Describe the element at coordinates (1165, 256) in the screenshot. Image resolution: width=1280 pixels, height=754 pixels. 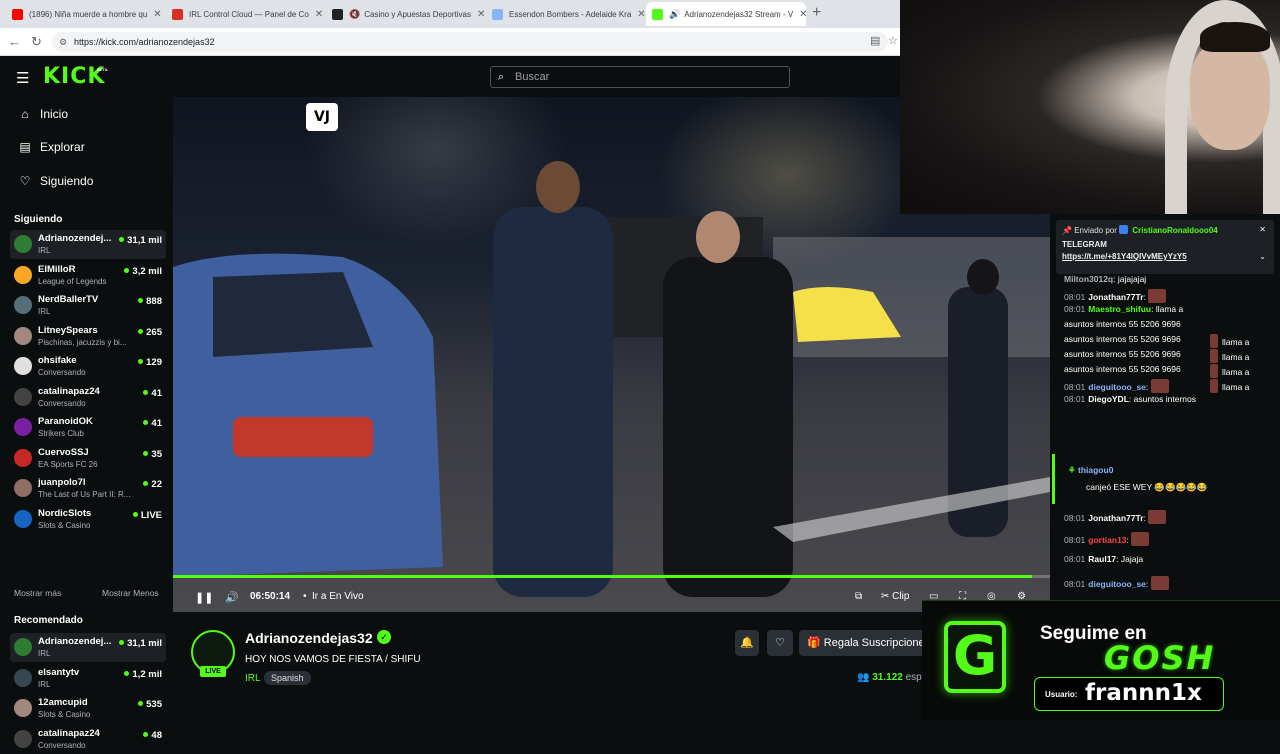
I see `pinned-link: https://t.me/+81Y4lQlVvMEyYzY5` at that location.